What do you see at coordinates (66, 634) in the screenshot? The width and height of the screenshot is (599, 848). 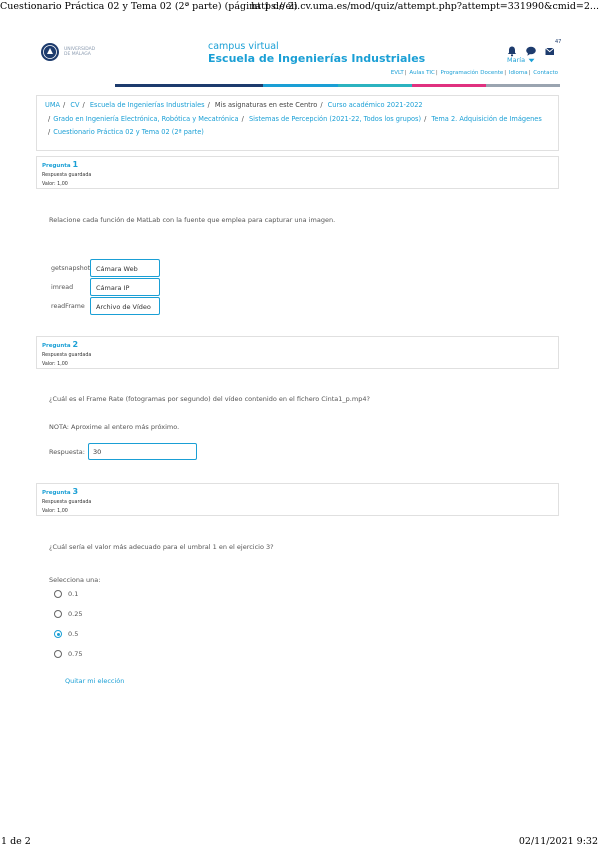 I see `option-row: 0.5` at bounding box center [66, 634].